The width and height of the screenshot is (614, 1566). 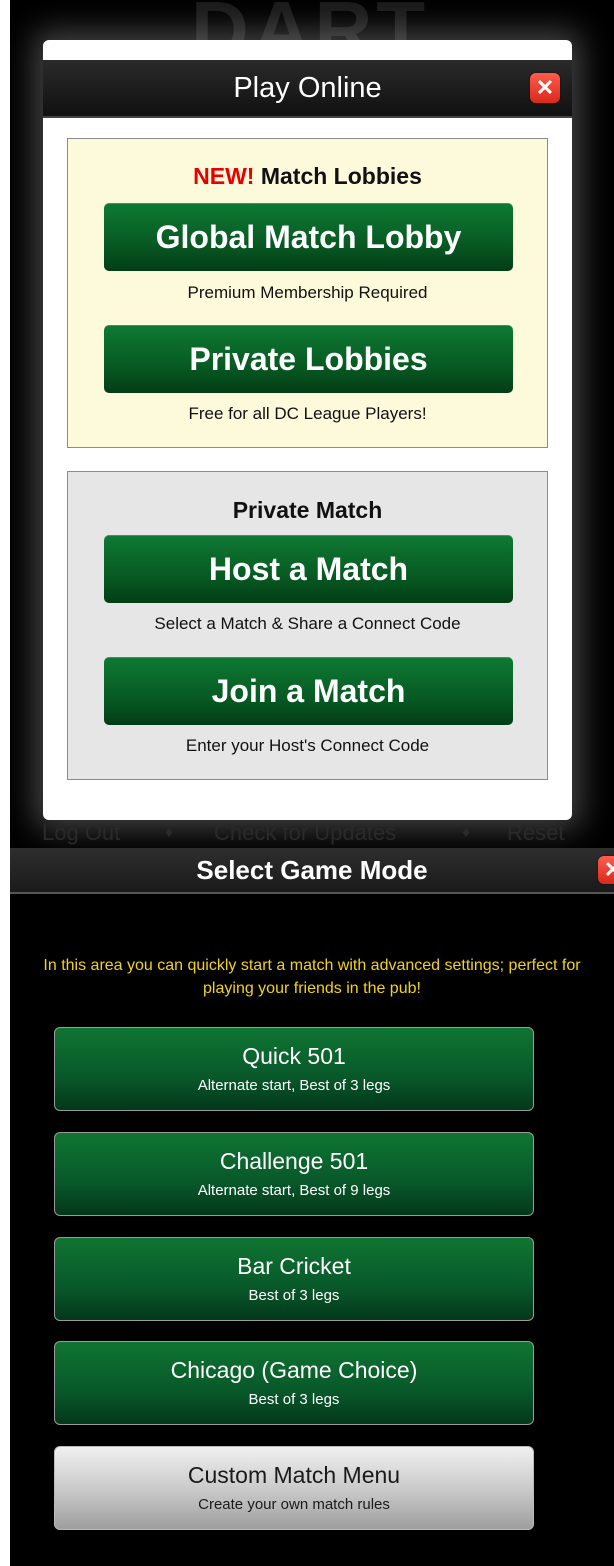 I want to click on mode-label: Bar Cricket, so click(x=294, y=1266).